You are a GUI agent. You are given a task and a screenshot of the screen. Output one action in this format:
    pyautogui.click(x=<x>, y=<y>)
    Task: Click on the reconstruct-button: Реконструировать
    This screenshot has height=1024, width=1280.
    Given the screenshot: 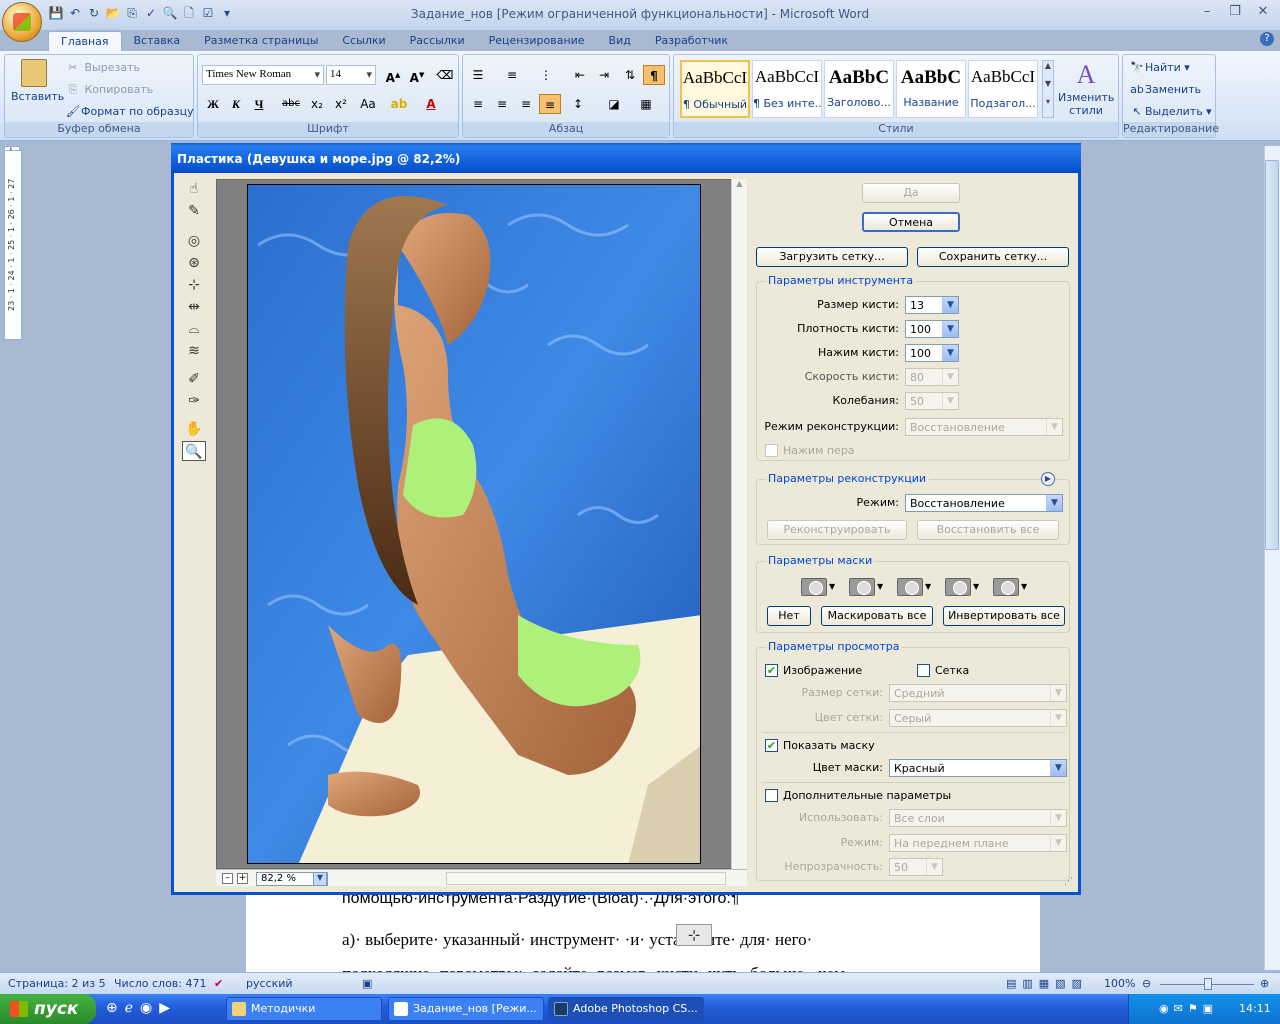 What is the action you would take?
    pyautogui.click(x=837, y=530)
    